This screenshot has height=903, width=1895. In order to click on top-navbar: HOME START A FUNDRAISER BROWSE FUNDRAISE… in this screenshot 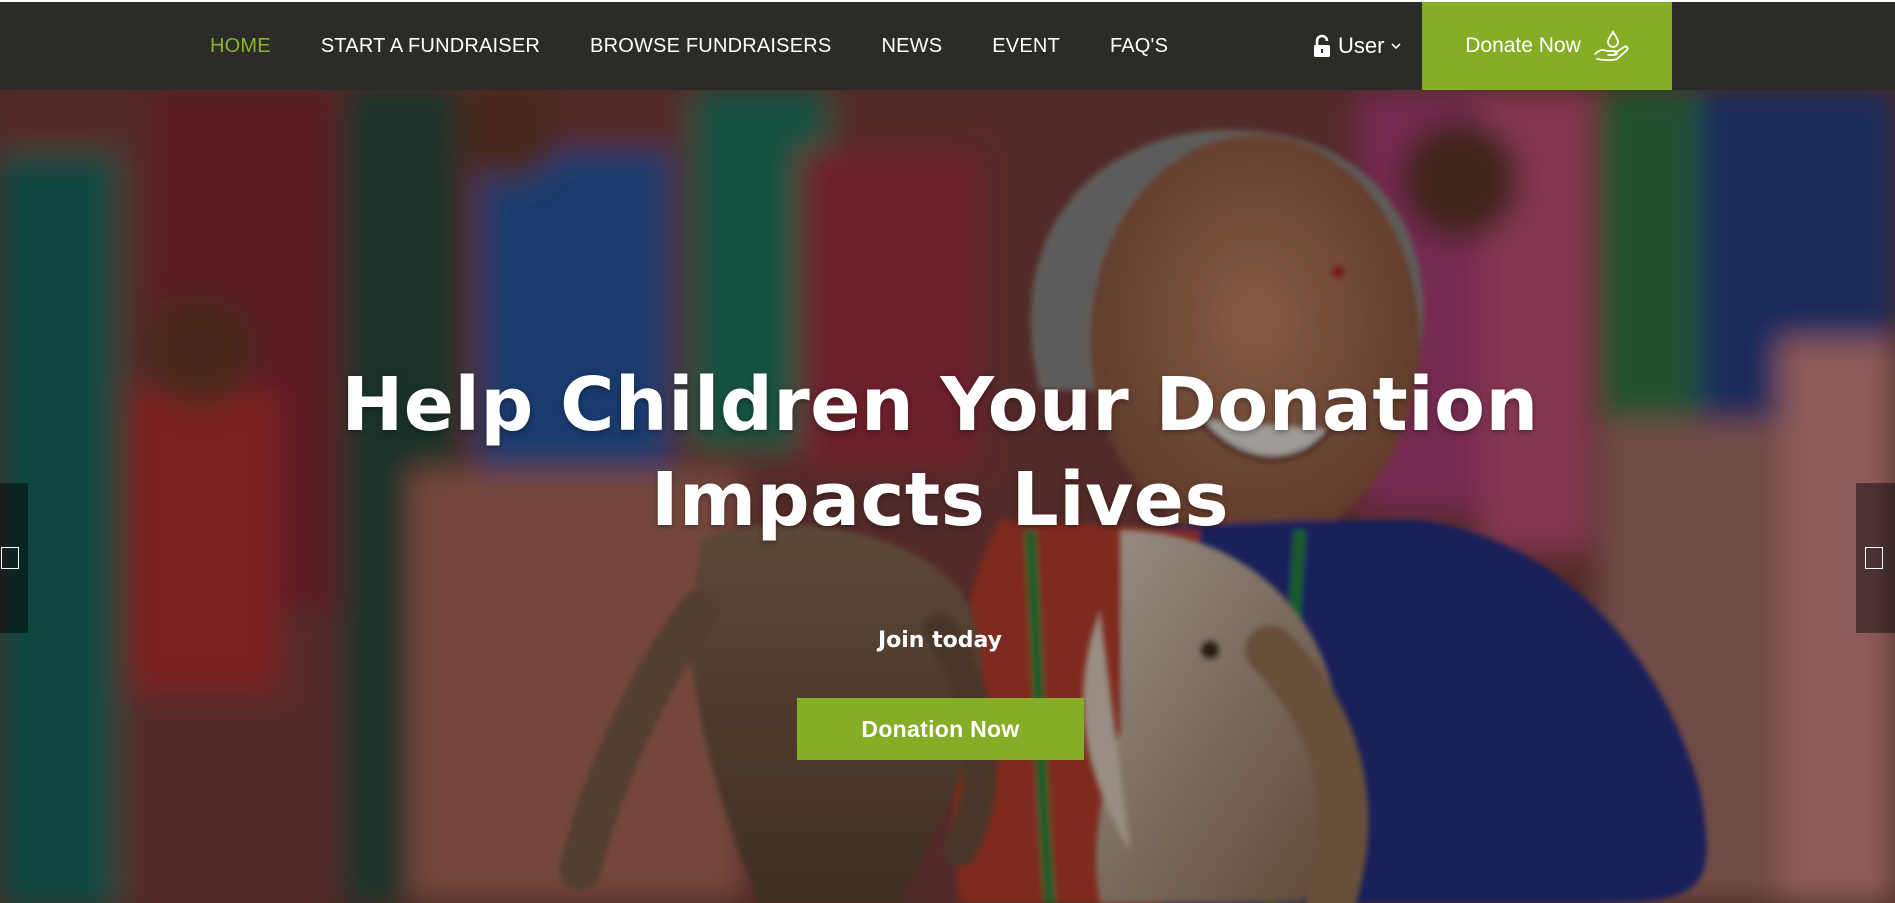, I will do `click(947, 45)`.